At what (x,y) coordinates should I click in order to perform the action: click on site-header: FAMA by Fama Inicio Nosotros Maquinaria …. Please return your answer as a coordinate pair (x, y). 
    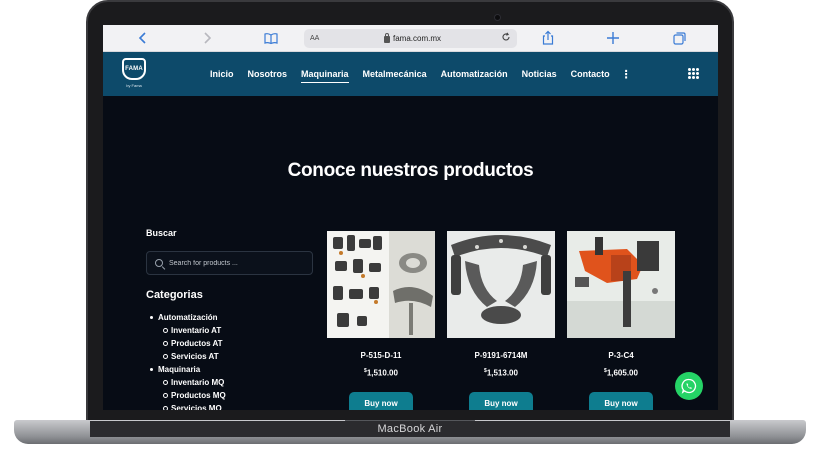
    Looking at the image, I should click on (410, 74).